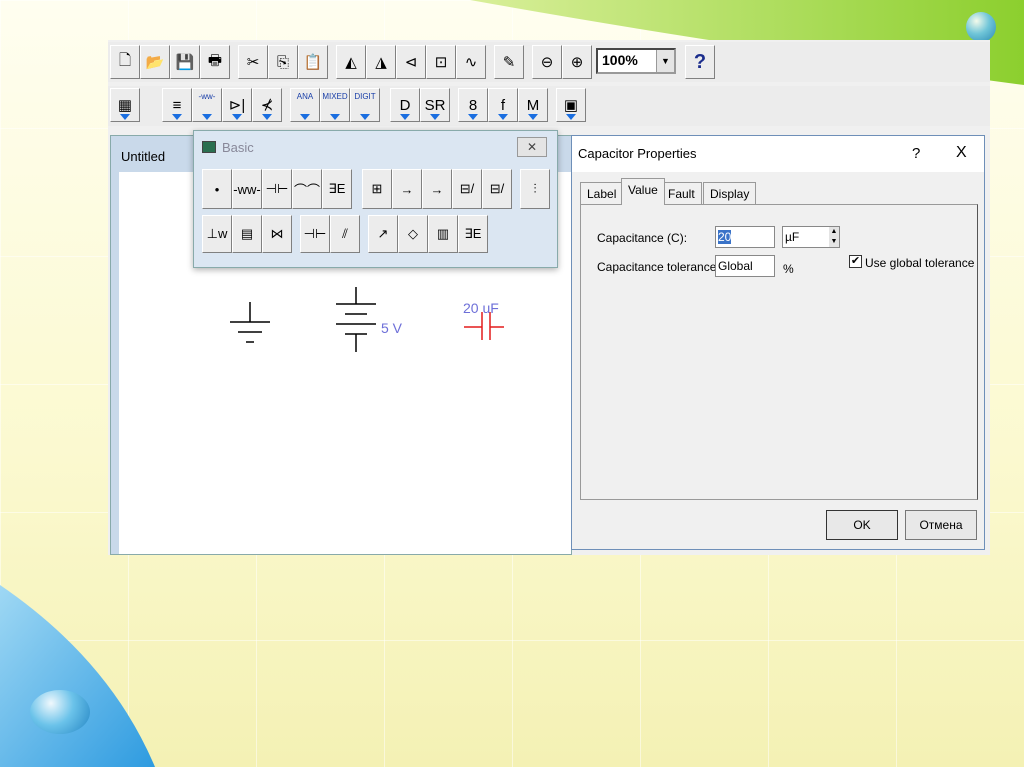 Image resolution: width=1024 pixels, height=767 pixels. What do you see at coordinates (125, 105) in the screenshot?
I see `parts-bin-button: ▦` at bounding box center [125, 105].